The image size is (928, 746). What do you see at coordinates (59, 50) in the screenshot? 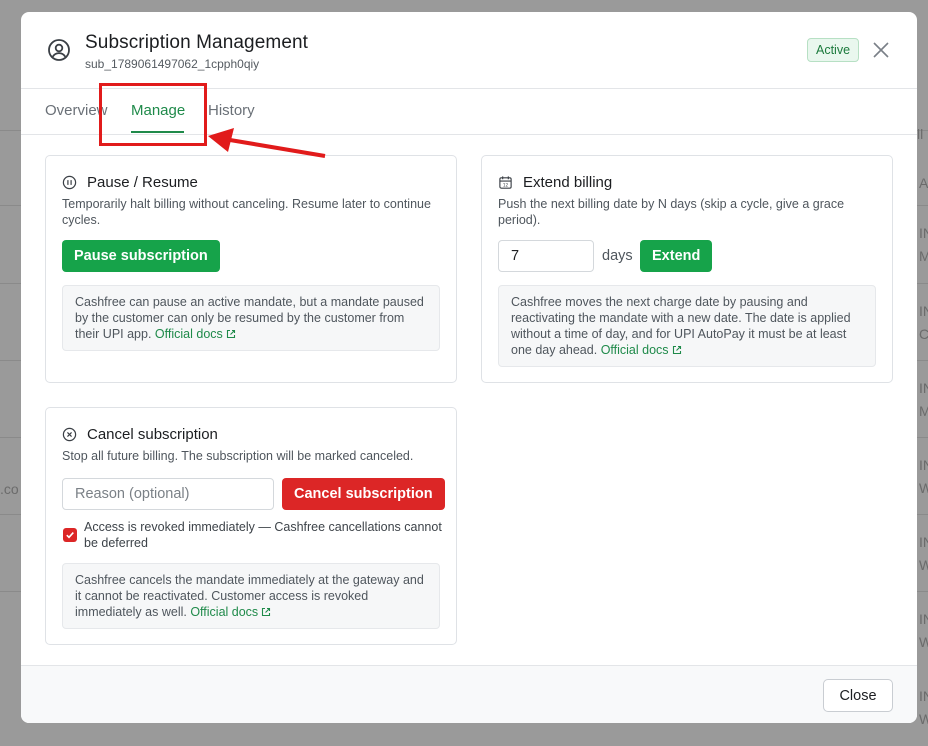
I see `user-circle-icon` at bounding box center [59, 50].